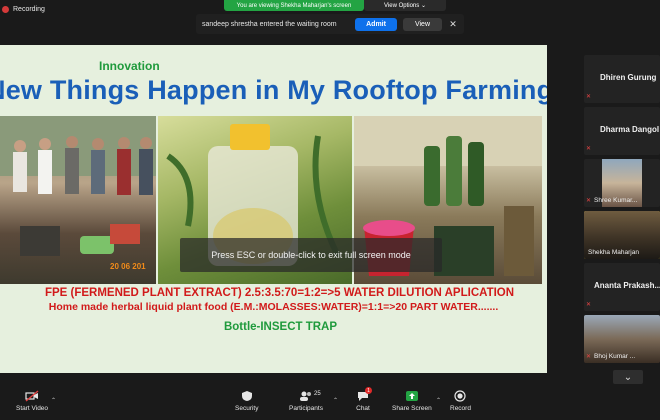 The width and height of the screenshot is (660, 420). I want to click on participant-tile: Dhiren Gurung ✕, so click(622, 79).